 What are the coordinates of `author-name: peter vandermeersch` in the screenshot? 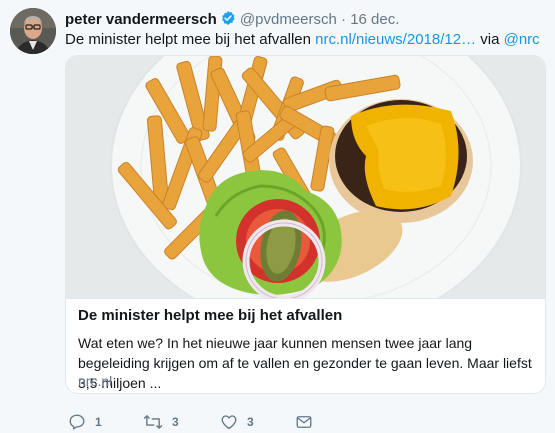 It's located at (141, 19).